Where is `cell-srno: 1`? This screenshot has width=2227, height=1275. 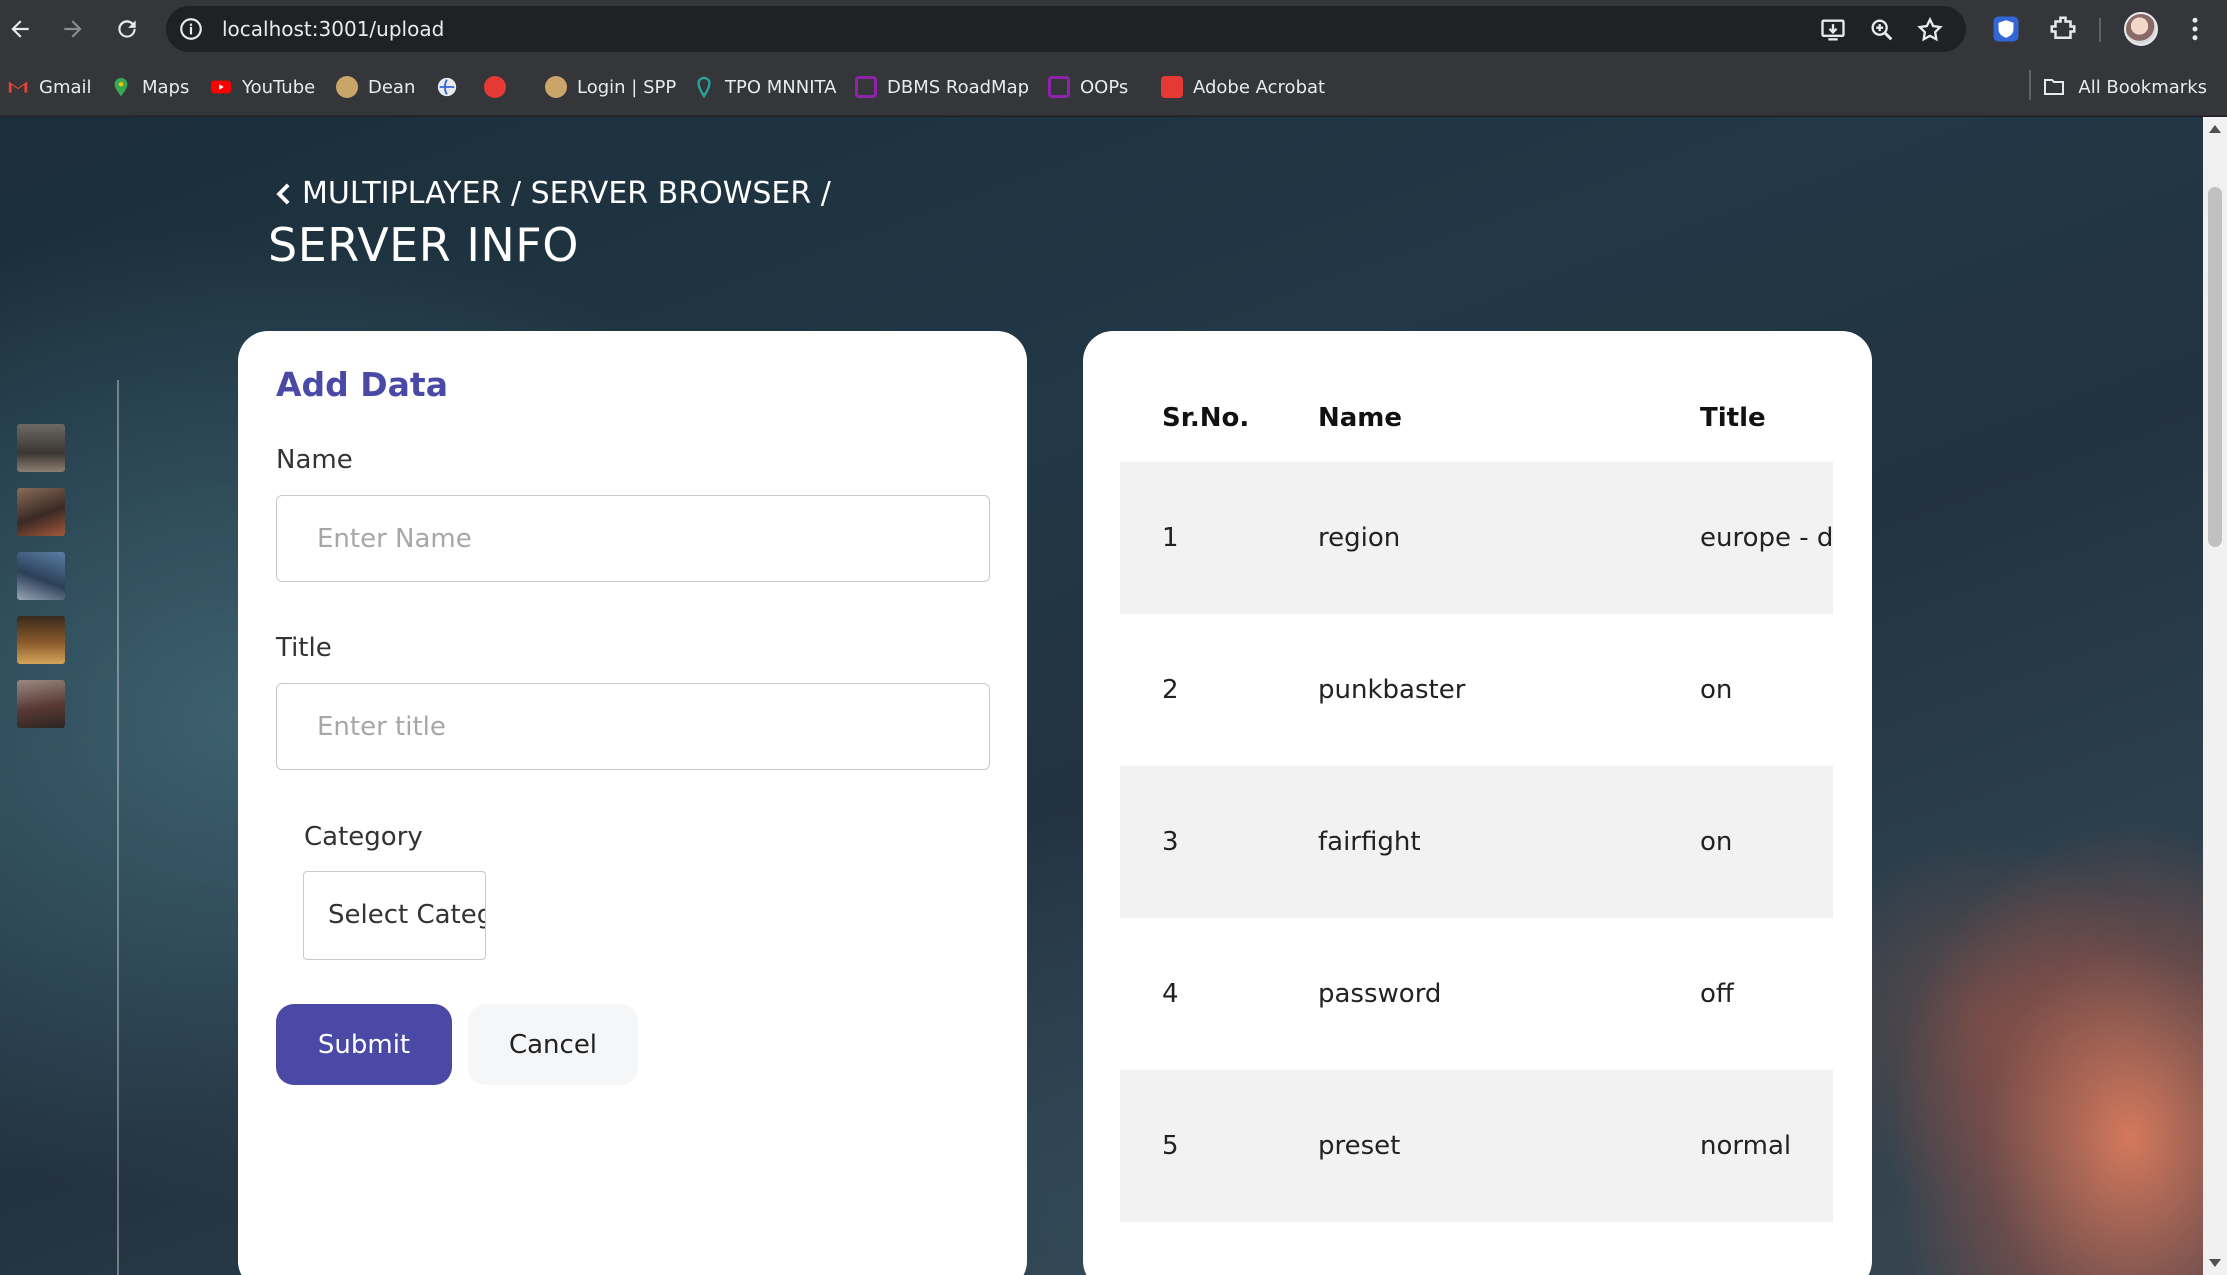 cell-srno: 1 is located at coordinates (1170, 538).